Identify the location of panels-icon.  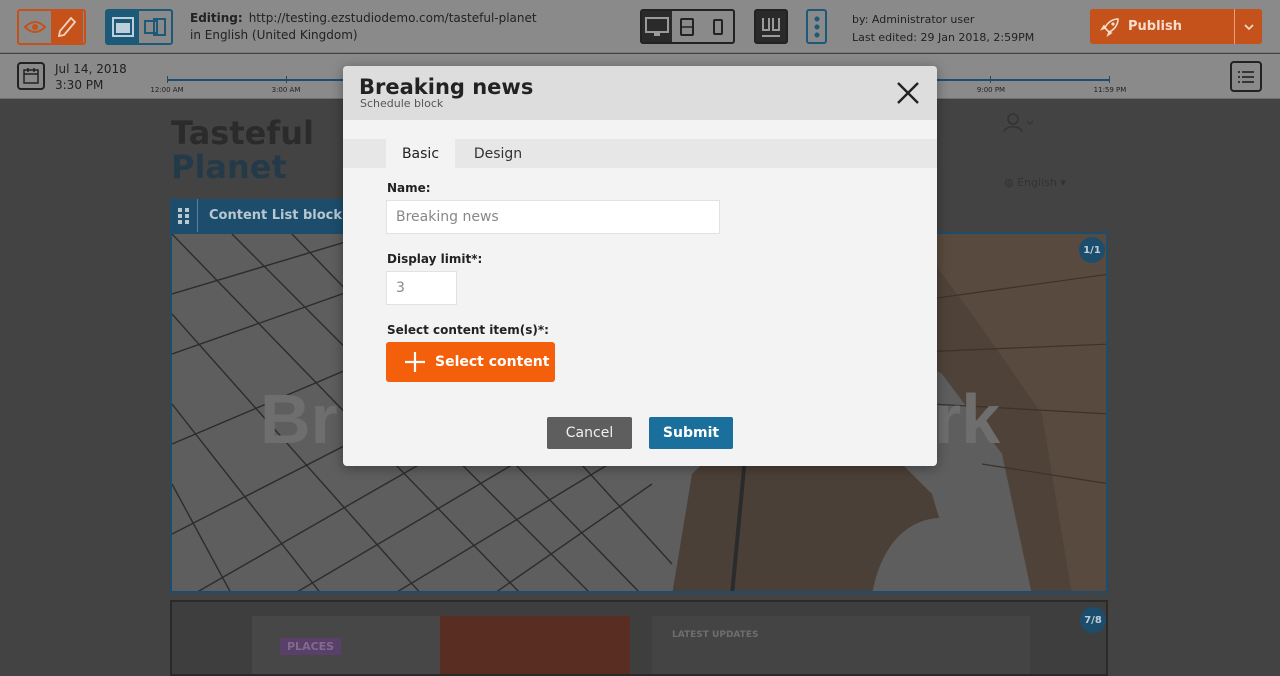
(155, 27).